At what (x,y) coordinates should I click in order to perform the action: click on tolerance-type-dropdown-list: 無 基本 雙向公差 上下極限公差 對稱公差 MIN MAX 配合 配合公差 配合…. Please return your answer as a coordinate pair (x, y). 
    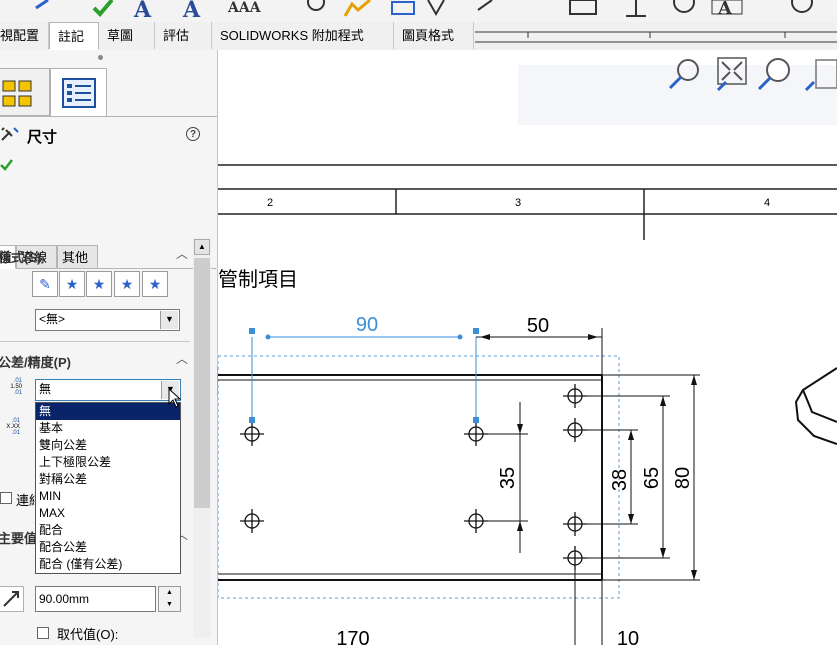
    Looking at the image, I should click on (108, 488).